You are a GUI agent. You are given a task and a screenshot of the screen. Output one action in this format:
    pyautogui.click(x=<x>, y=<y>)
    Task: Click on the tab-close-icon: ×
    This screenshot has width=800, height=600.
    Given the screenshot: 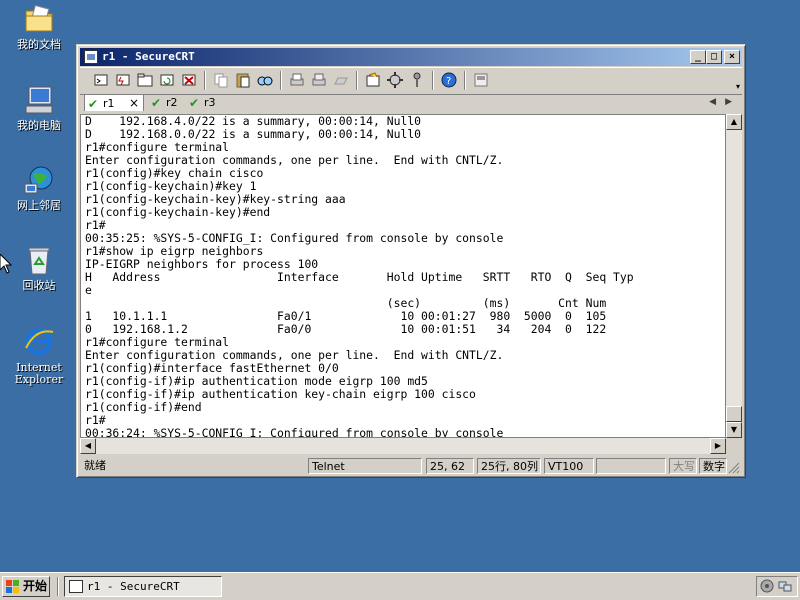 What is the action you would take?
    pyautogui.click(x=134, y=103)
    